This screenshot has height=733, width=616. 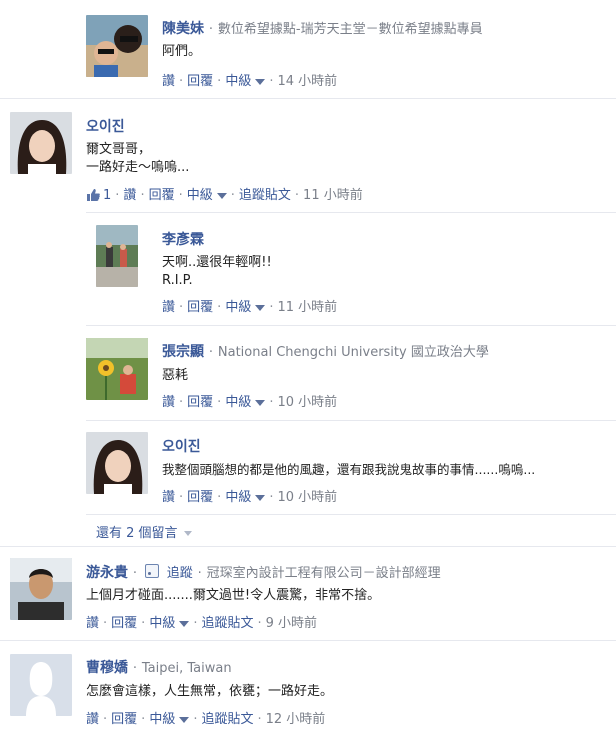 What do you see at coordinates (177, 280) in the screenshot?
I see `comment-text: R.I.P.` at bounding box center [177, 280].